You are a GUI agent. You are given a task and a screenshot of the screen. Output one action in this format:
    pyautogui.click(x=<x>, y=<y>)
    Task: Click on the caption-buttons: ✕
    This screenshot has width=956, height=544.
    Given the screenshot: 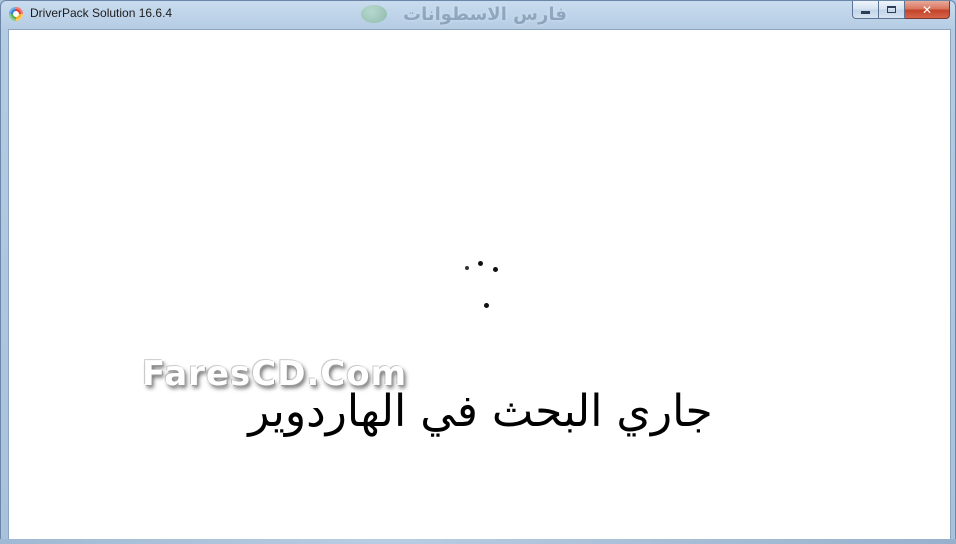 What is the action you would take?
    pyautogui.click(x=901, y=10)
    